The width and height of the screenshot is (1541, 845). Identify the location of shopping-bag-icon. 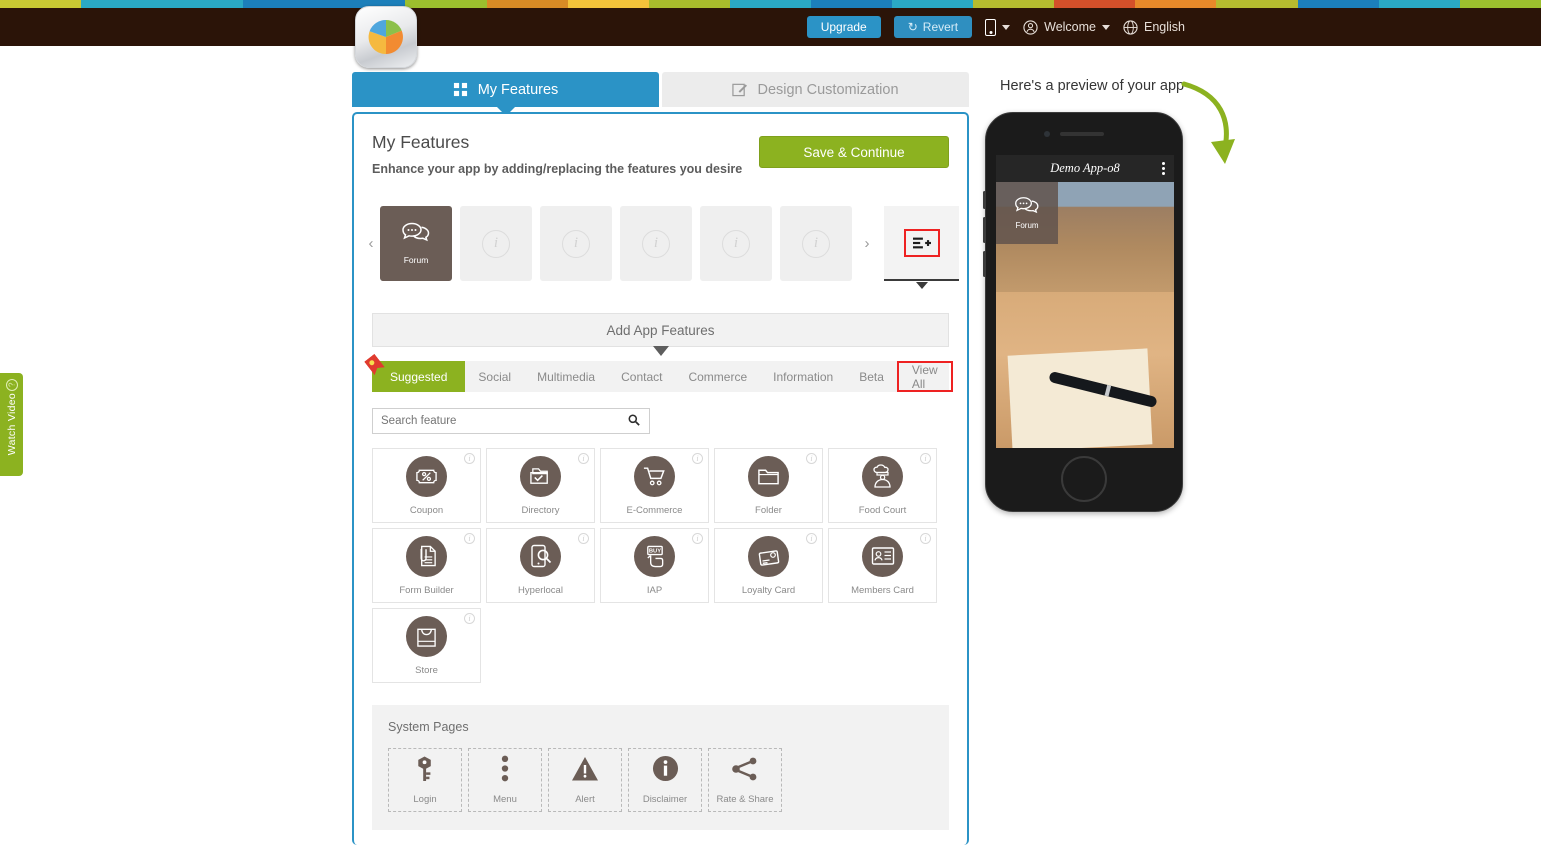
(426, 636).